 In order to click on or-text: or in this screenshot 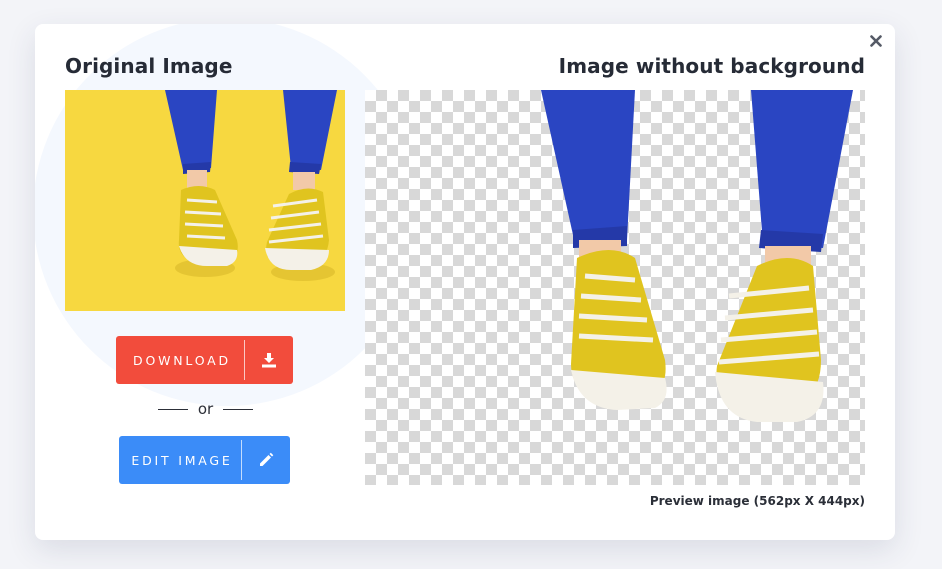, I will do `click(205, 409)`.